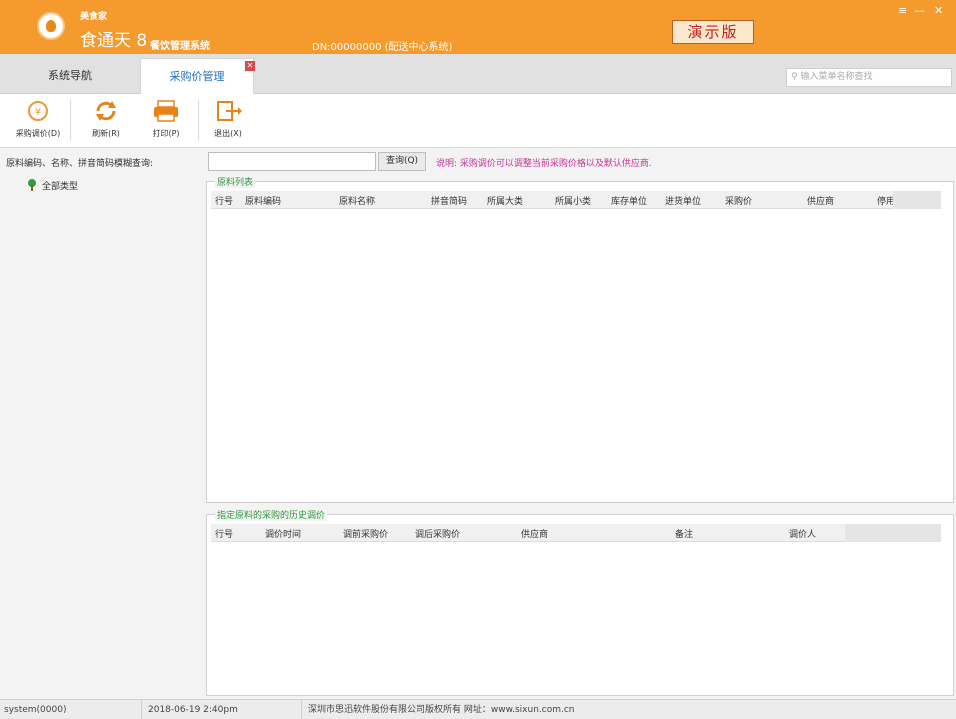 The width and height of the screenshot is (956, 719). I want to click on refresh-icon, so click(106, 111).